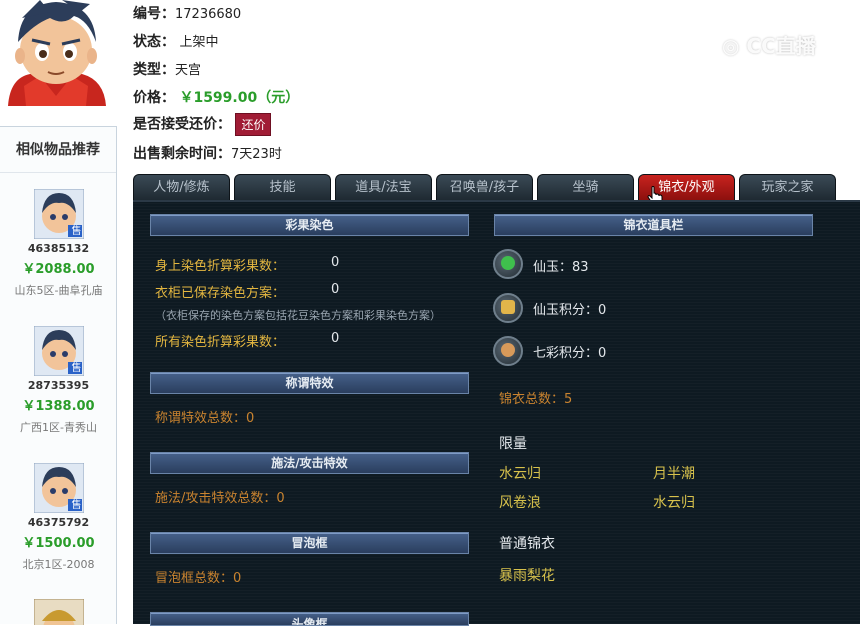 The height and width of the screenshot is (626, 860). I want to click on haggle-button: 还价, so click(253, 124).